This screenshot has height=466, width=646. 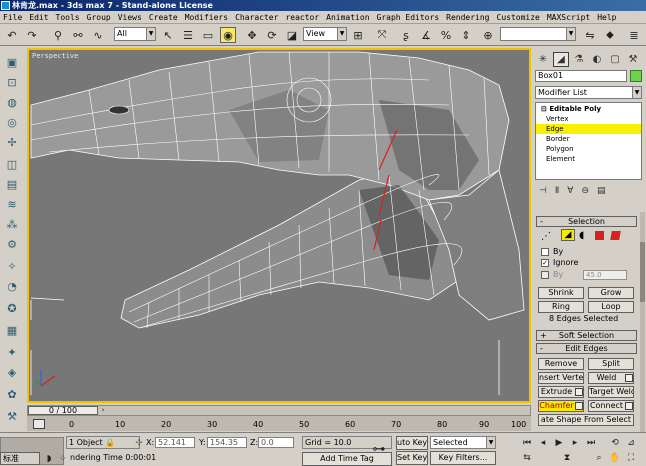 What do you see at coordinates (561, 392) in the screenshot?
I see `extrude-button: Extrude` at bounding box center [561, 392].